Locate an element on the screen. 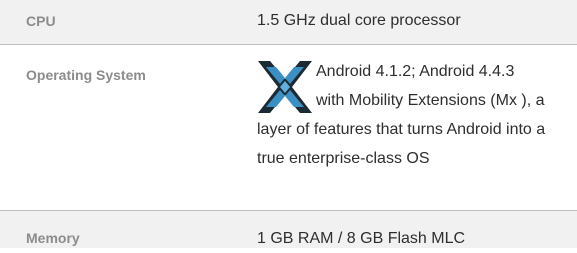 The image size is (577, 253). spec-value-cpu: 1.5 GHz dual core processor is located at coordinates (359, 20).